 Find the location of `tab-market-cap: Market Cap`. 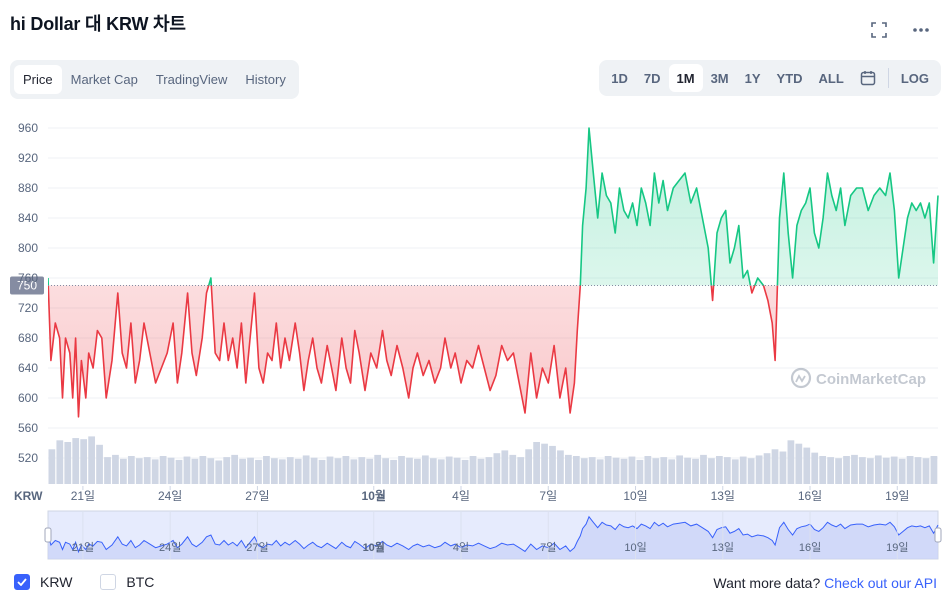

tab-market-cap: Market Cap is located at coordinates (104, 79).